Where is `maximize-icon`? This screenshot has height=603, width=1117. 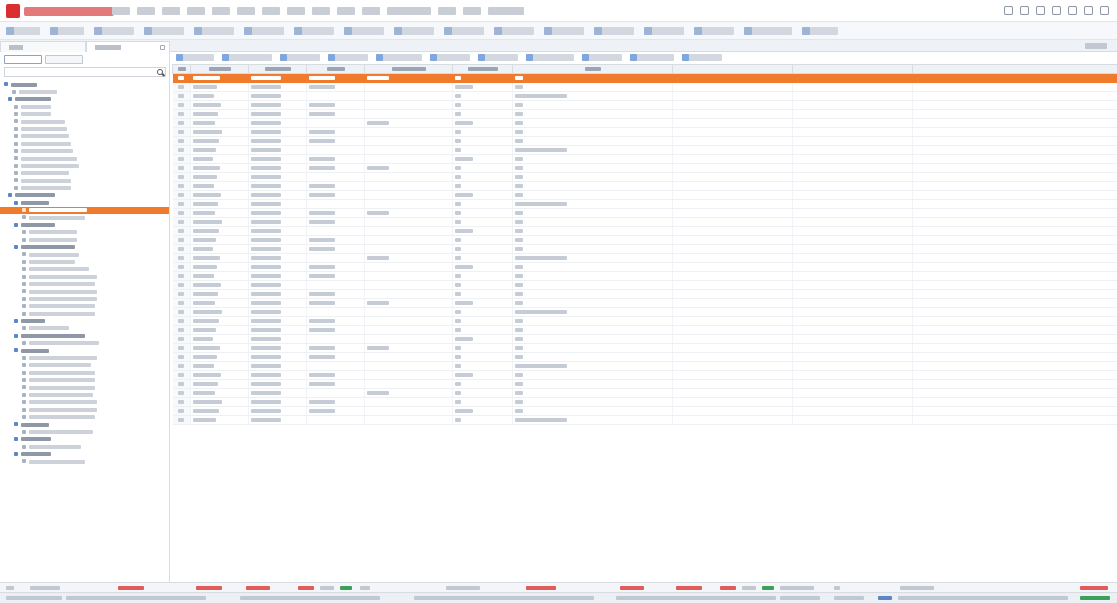 maximize-icon is located at coordinates (1088, 10).